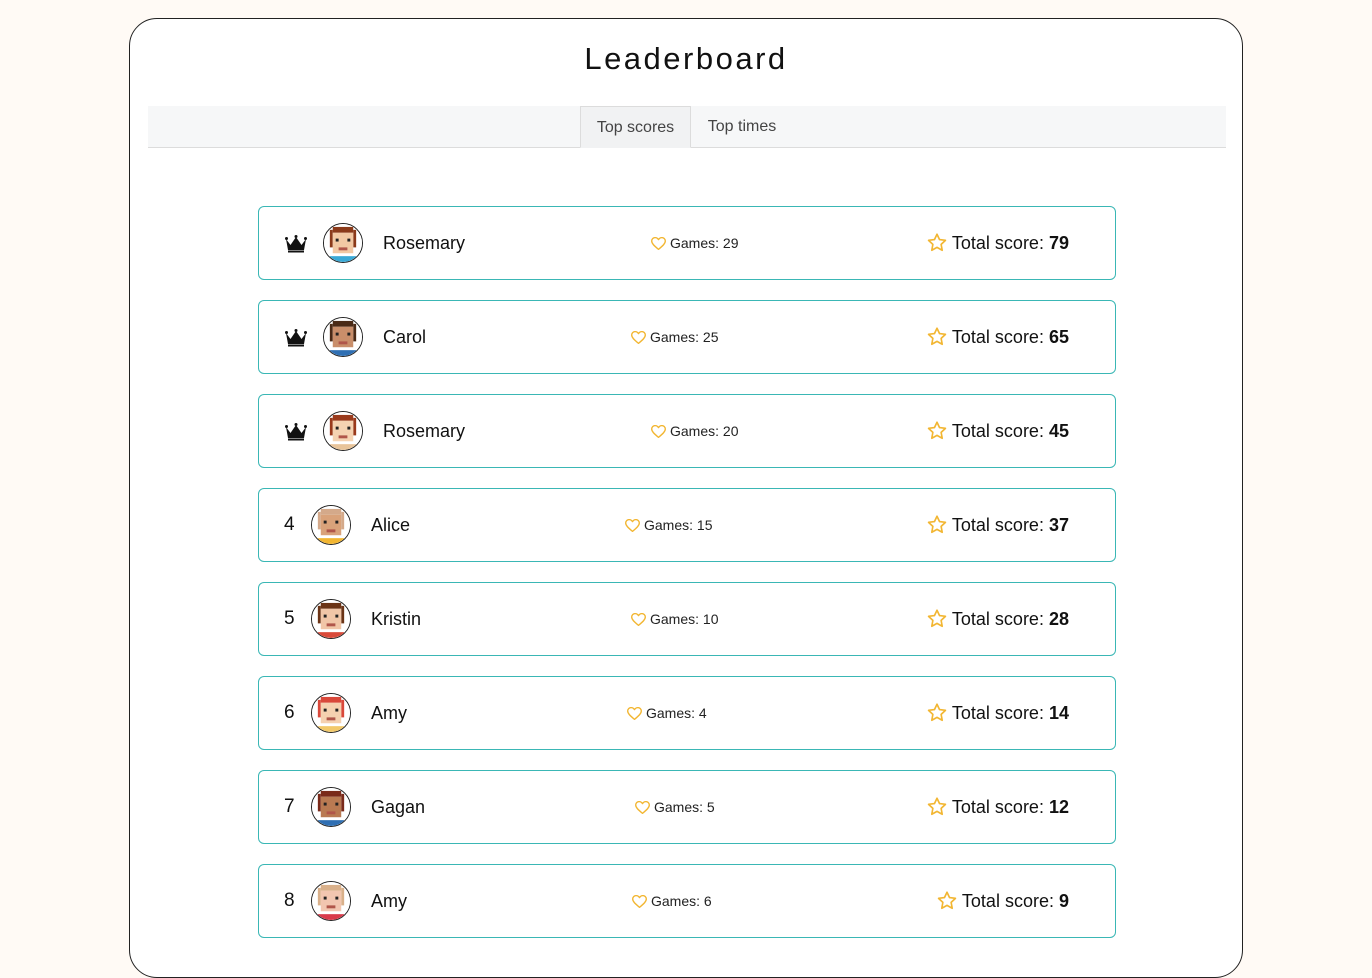 This screenshot has height=978, width=1372. I want to click on games-count: Games: 25, so click(674, 337).